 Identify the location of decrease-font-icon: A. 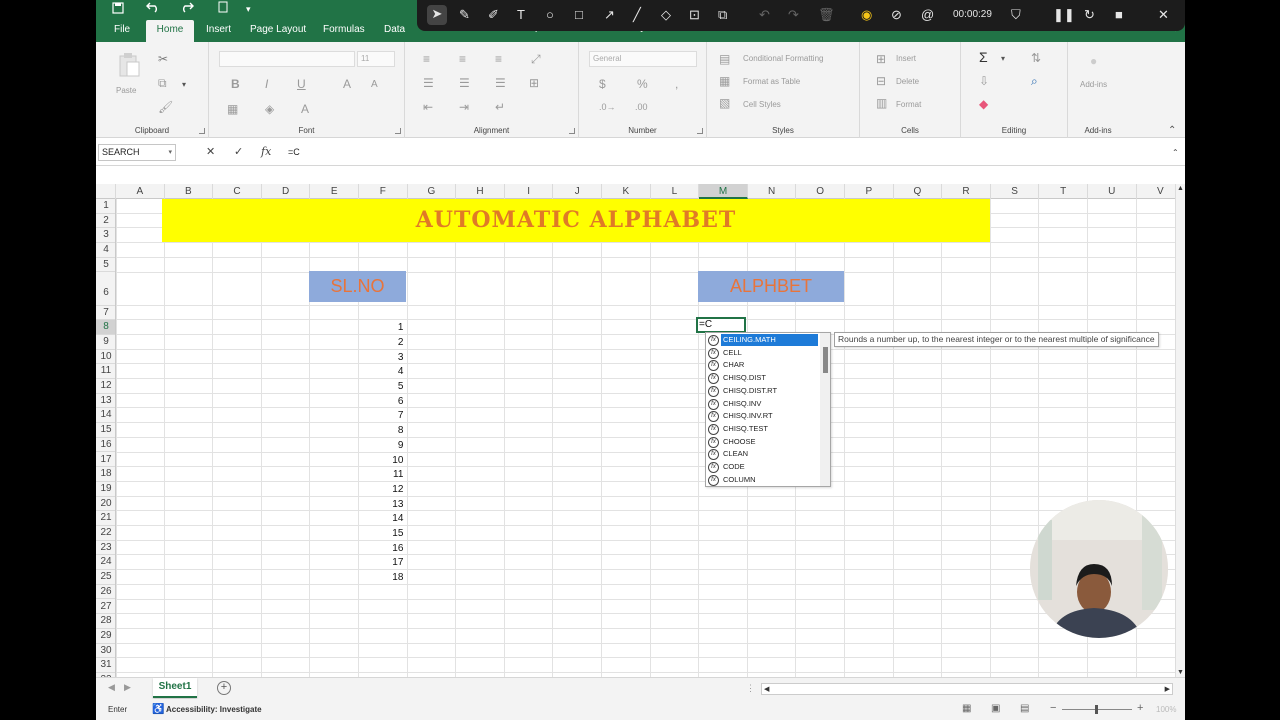
(374, 85).